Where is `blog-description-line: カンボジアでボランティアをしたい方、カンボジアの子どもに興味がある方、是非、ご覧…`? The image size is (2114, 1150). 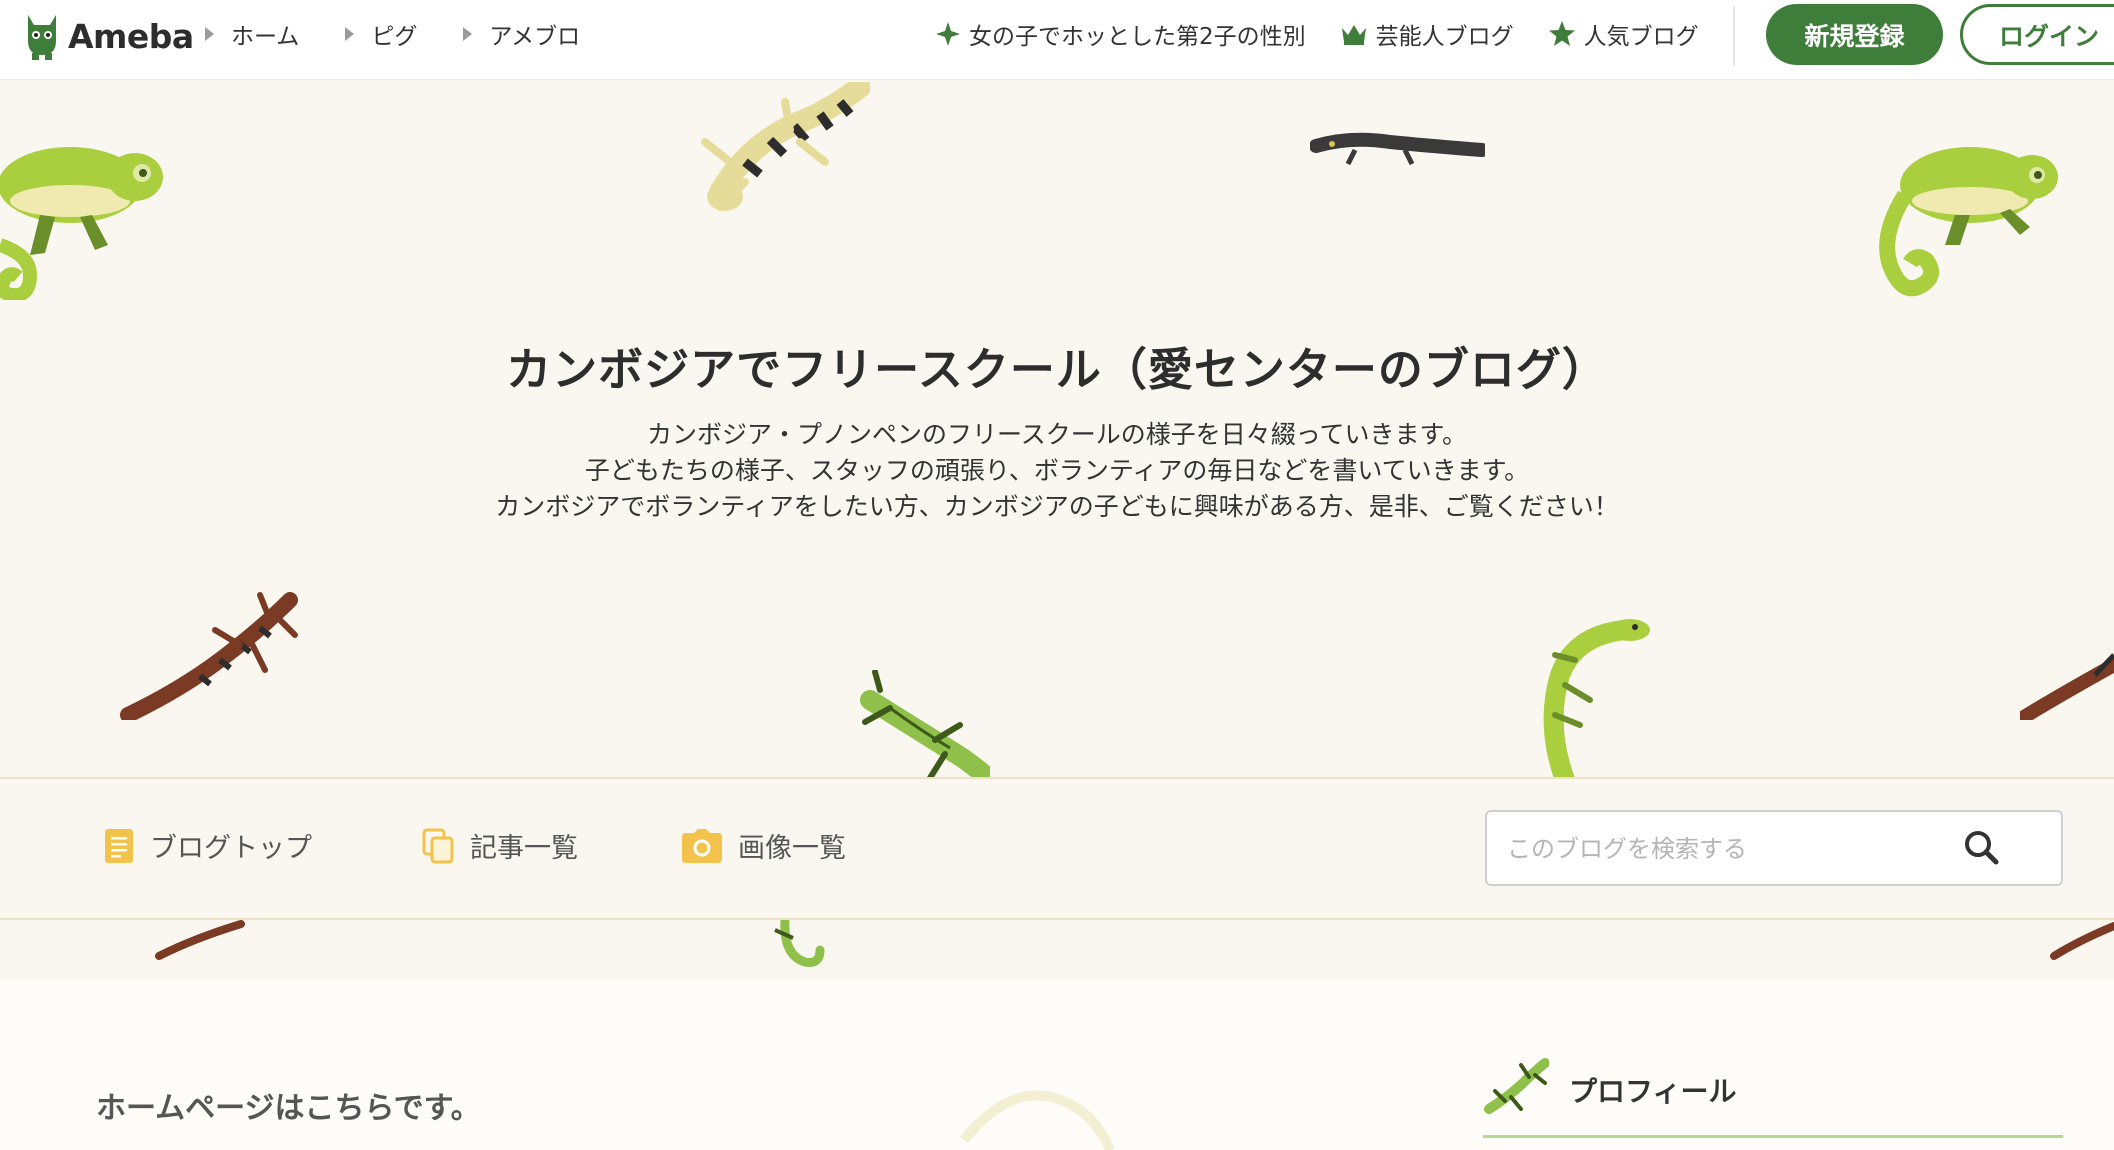 blog-description-line: カンボジアでボランティアをしたい方、カンボジアの子どもに興味がある方、是非、ご覧… is located at coordinates (1057, 506).